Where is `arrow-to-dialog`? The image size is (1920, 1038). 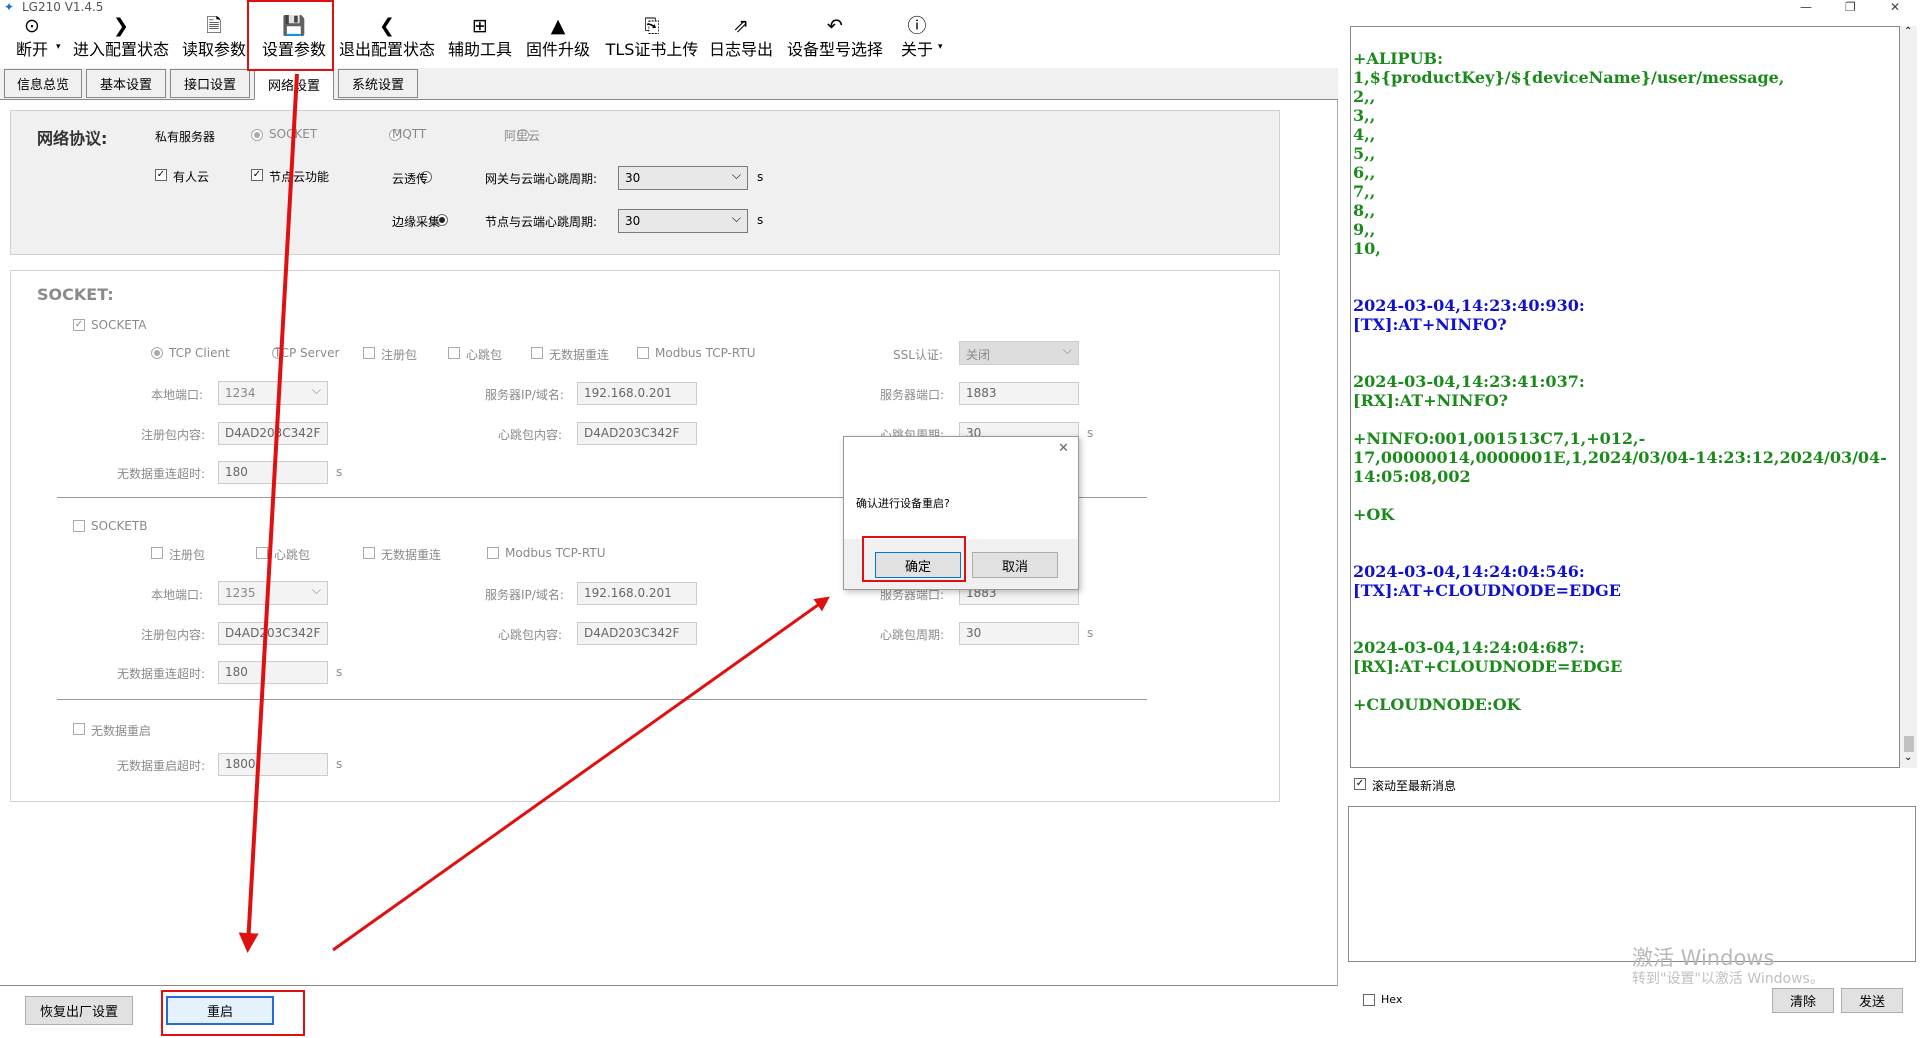
arrow-to-dialog is located at coordinates (581, 774).